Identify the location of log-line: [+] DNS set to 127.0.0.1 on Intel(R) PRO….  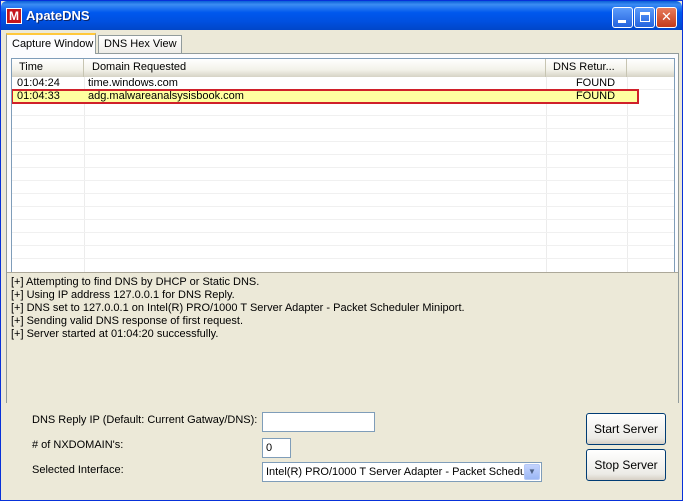
(238, 308).